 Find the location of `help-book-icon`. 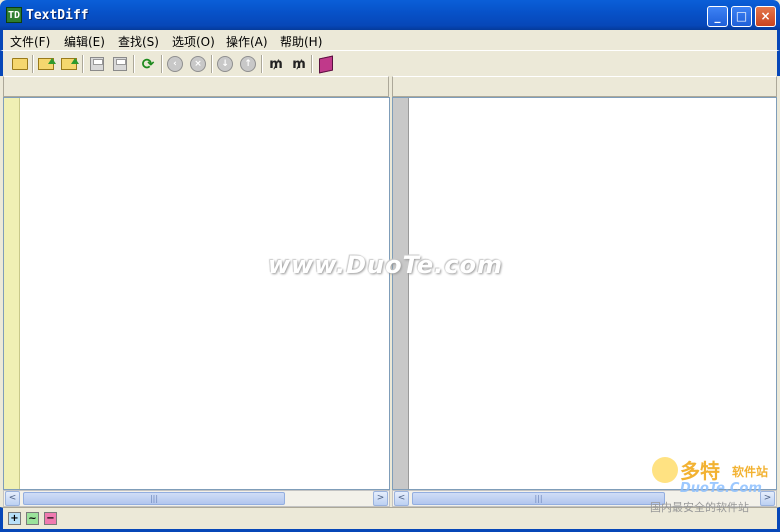

help-book-icon is located at coordinates (326, 64).